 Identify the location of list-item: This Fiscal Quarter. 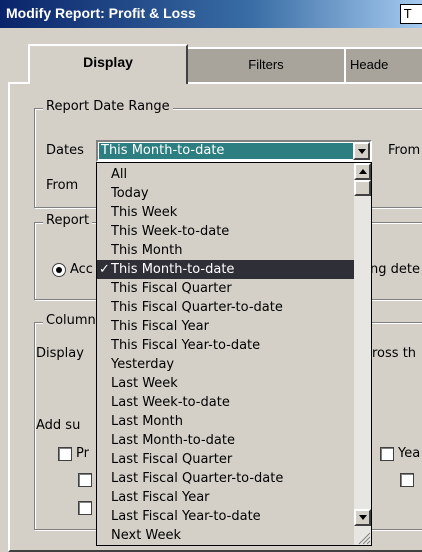
(226, 288).